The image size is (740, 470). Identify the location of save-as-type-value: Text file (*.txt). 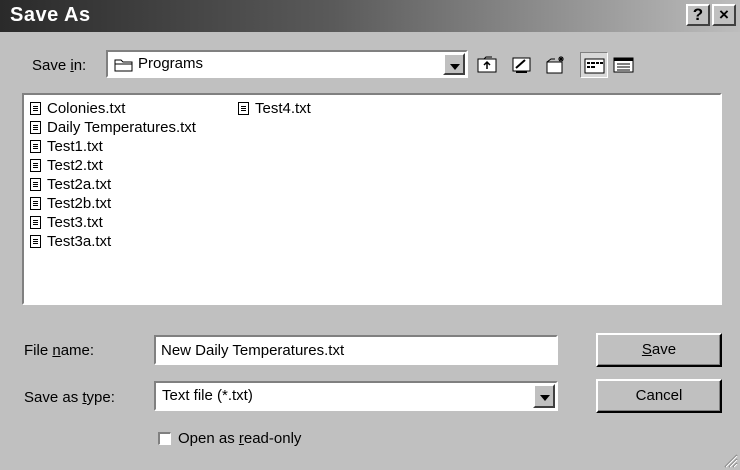
(207, 395).